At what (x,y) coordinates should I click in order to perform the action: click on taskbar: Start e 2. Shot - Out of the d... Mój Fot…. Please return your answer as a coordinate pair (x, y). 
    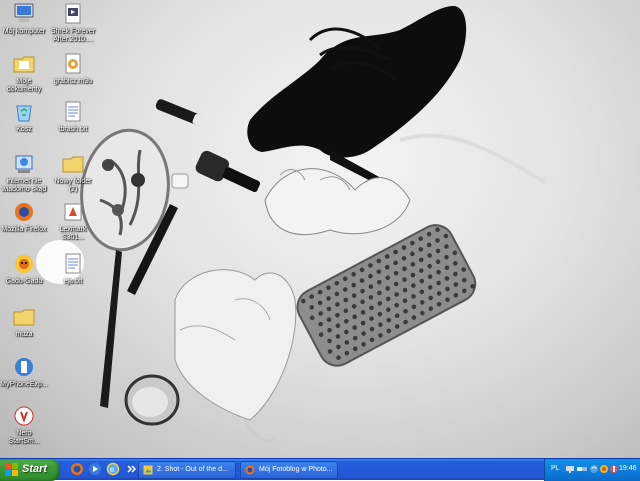
    Looking at the image, I should click on (320, 469).